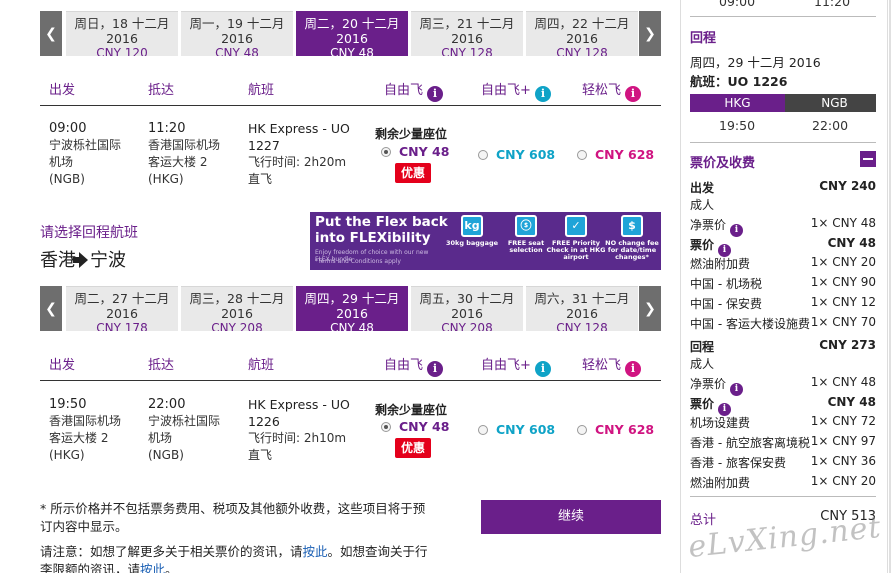 Image resolution: width=891 pixels, height=573 pixels. What do you see at coordinates (612, 365) in the screenshot?
I see `header-fare-easy-fly: 轻松飞 i` at bounding box center [612, 365].